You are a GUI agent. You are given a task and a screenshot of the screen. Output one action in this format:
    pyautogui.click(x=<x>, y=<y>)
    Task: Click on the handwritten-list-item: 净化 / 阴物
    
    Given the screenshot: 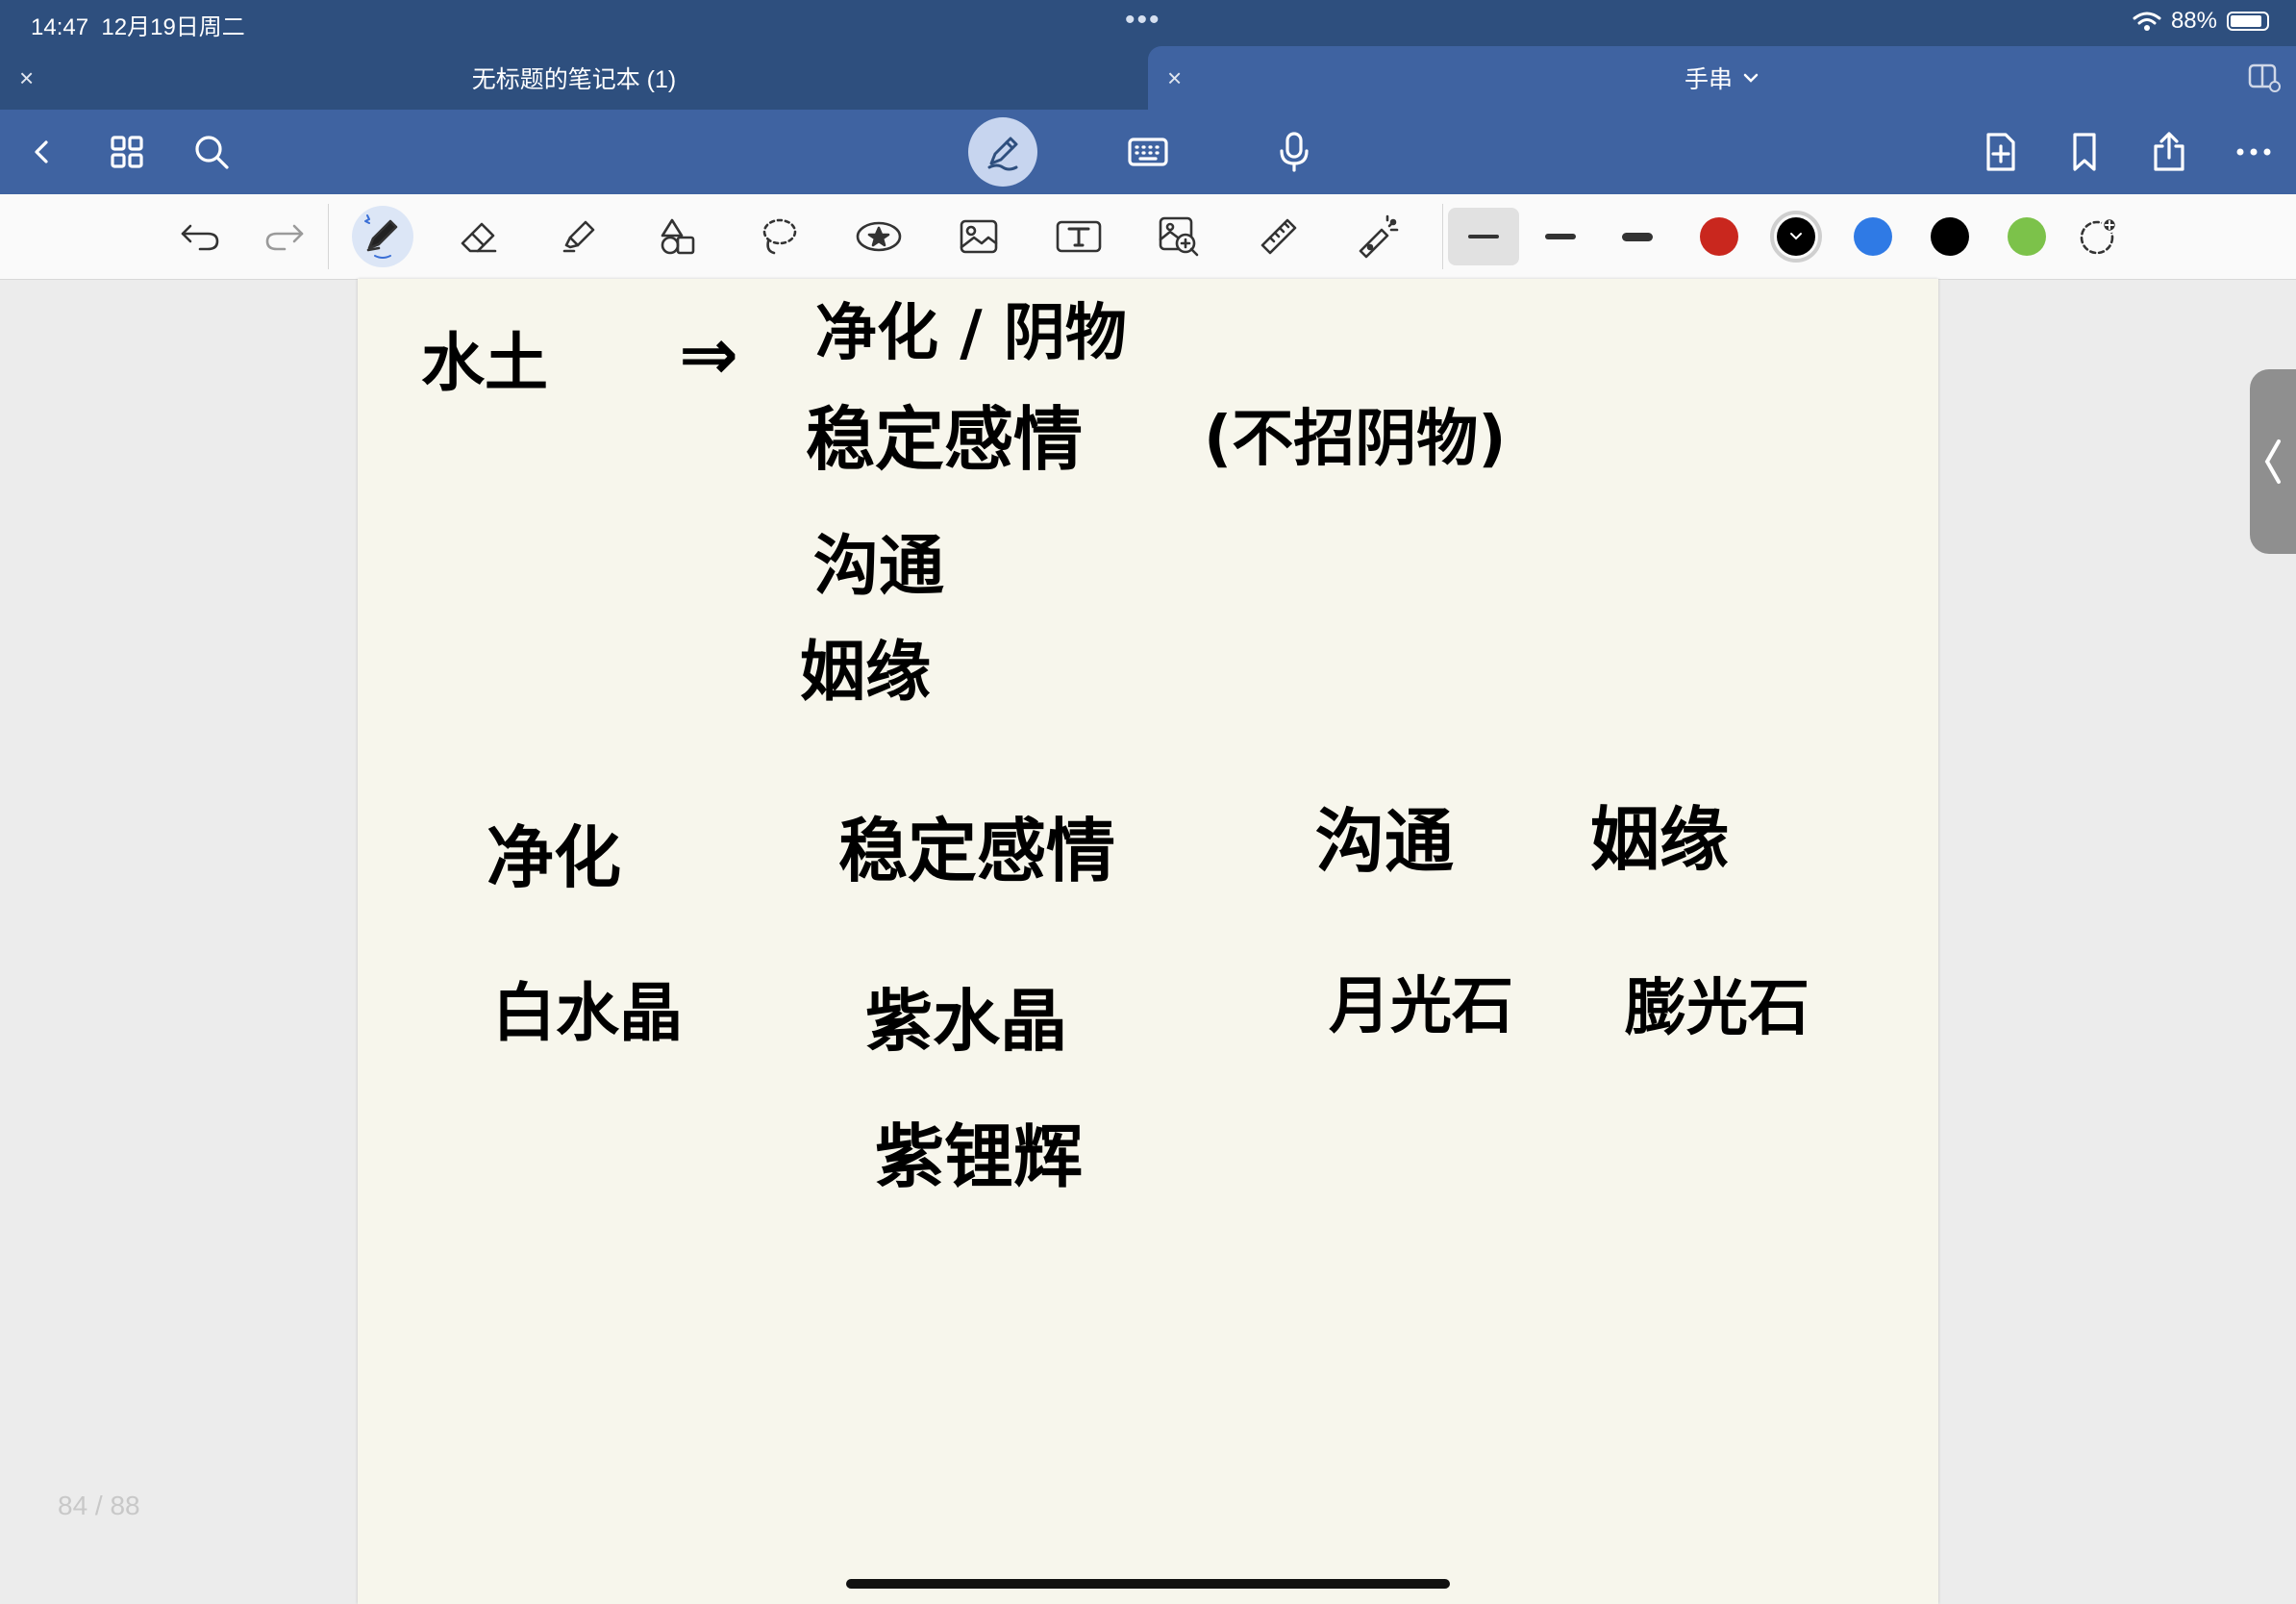 What is the action you would take?
    pyautogui.click(x=971, y=333)
    